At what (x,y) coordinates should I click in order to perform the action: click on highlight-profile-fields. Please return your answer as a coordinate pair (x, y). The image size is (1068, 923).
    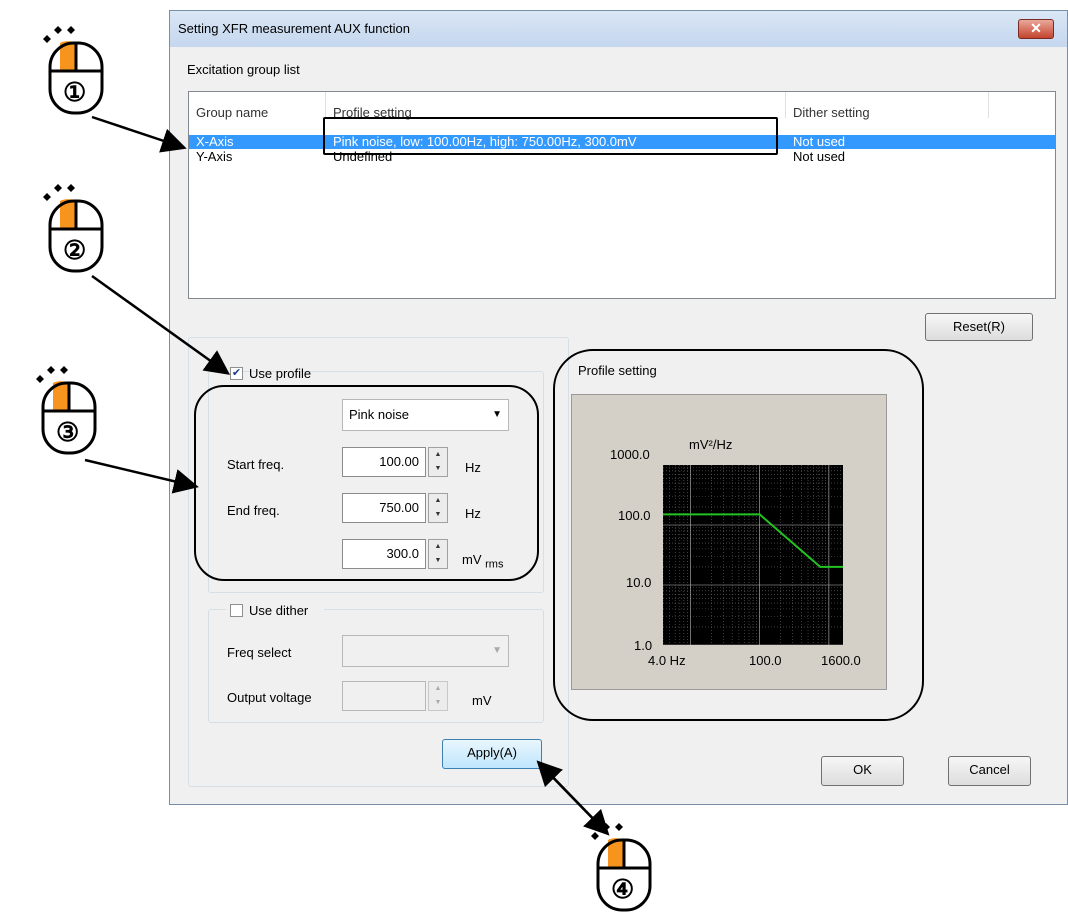
    Looking at the image, I should click on (366, 483).